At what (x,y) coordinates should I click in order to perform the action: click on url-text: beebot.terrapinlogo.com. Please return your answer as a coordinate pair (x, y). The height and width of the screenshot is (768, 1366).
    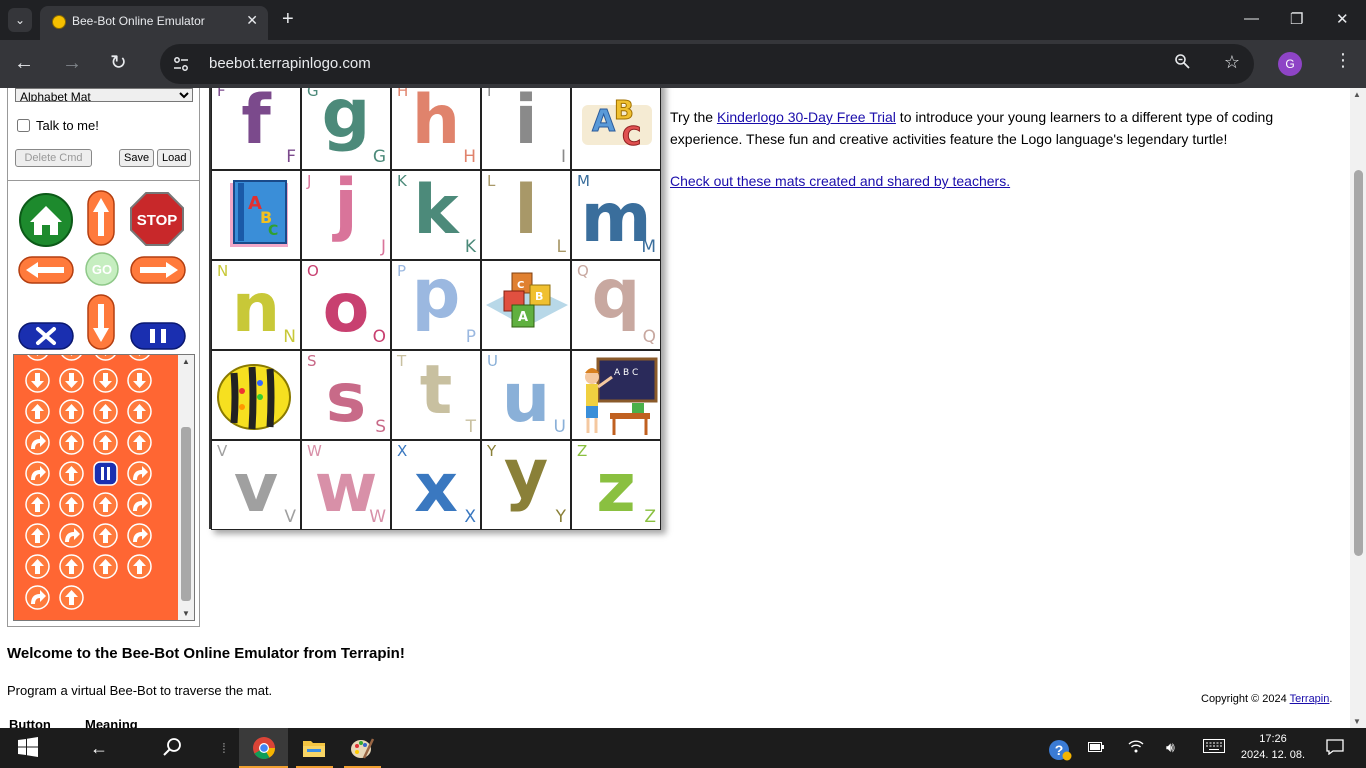
    Looking at the image, I should click on (290, 63).